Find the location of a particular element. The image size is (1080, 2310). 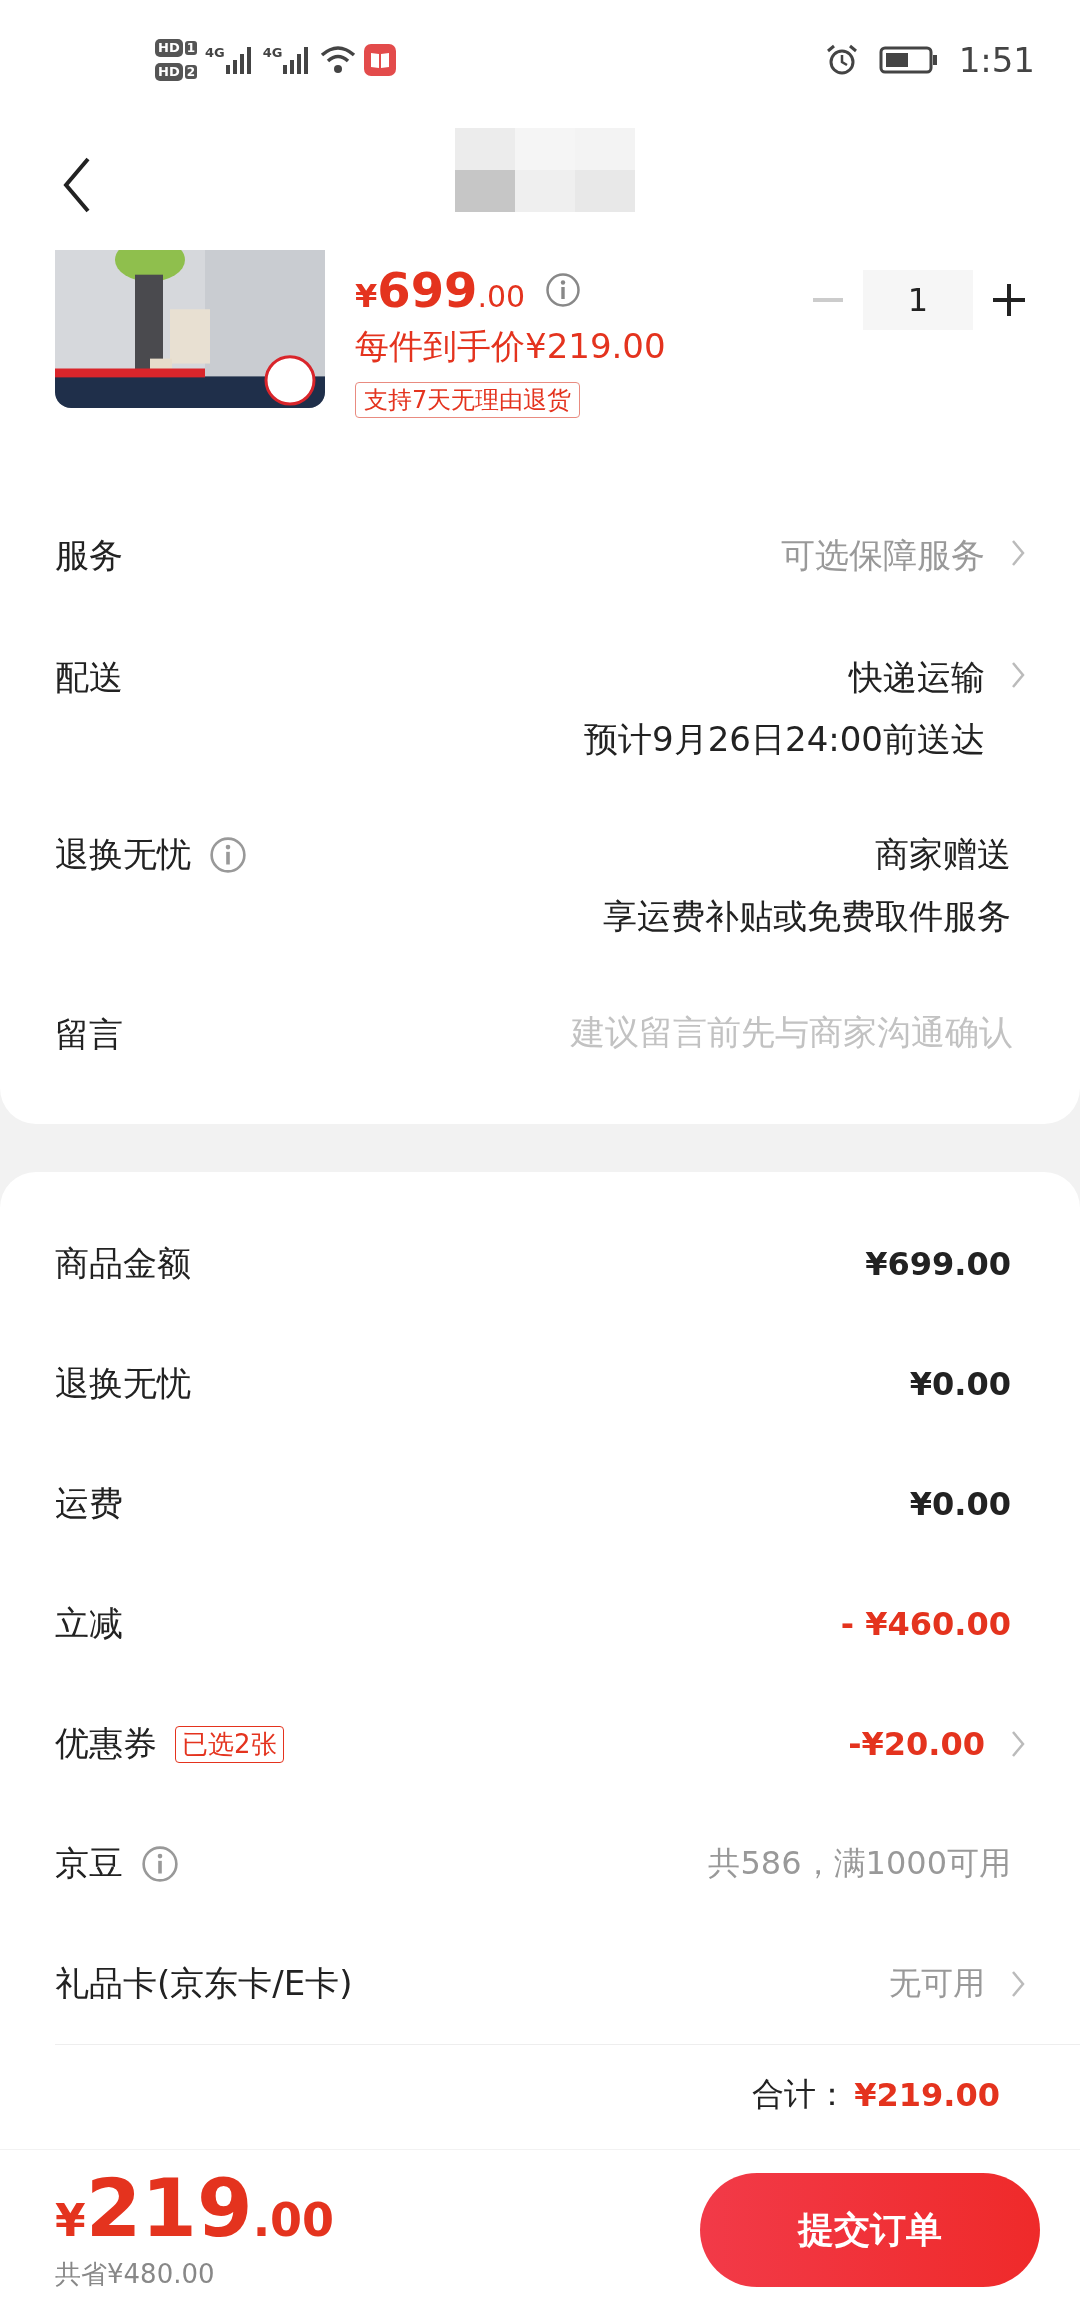

summary-label: 退换无忧 is located at coordinates (123, 1383).